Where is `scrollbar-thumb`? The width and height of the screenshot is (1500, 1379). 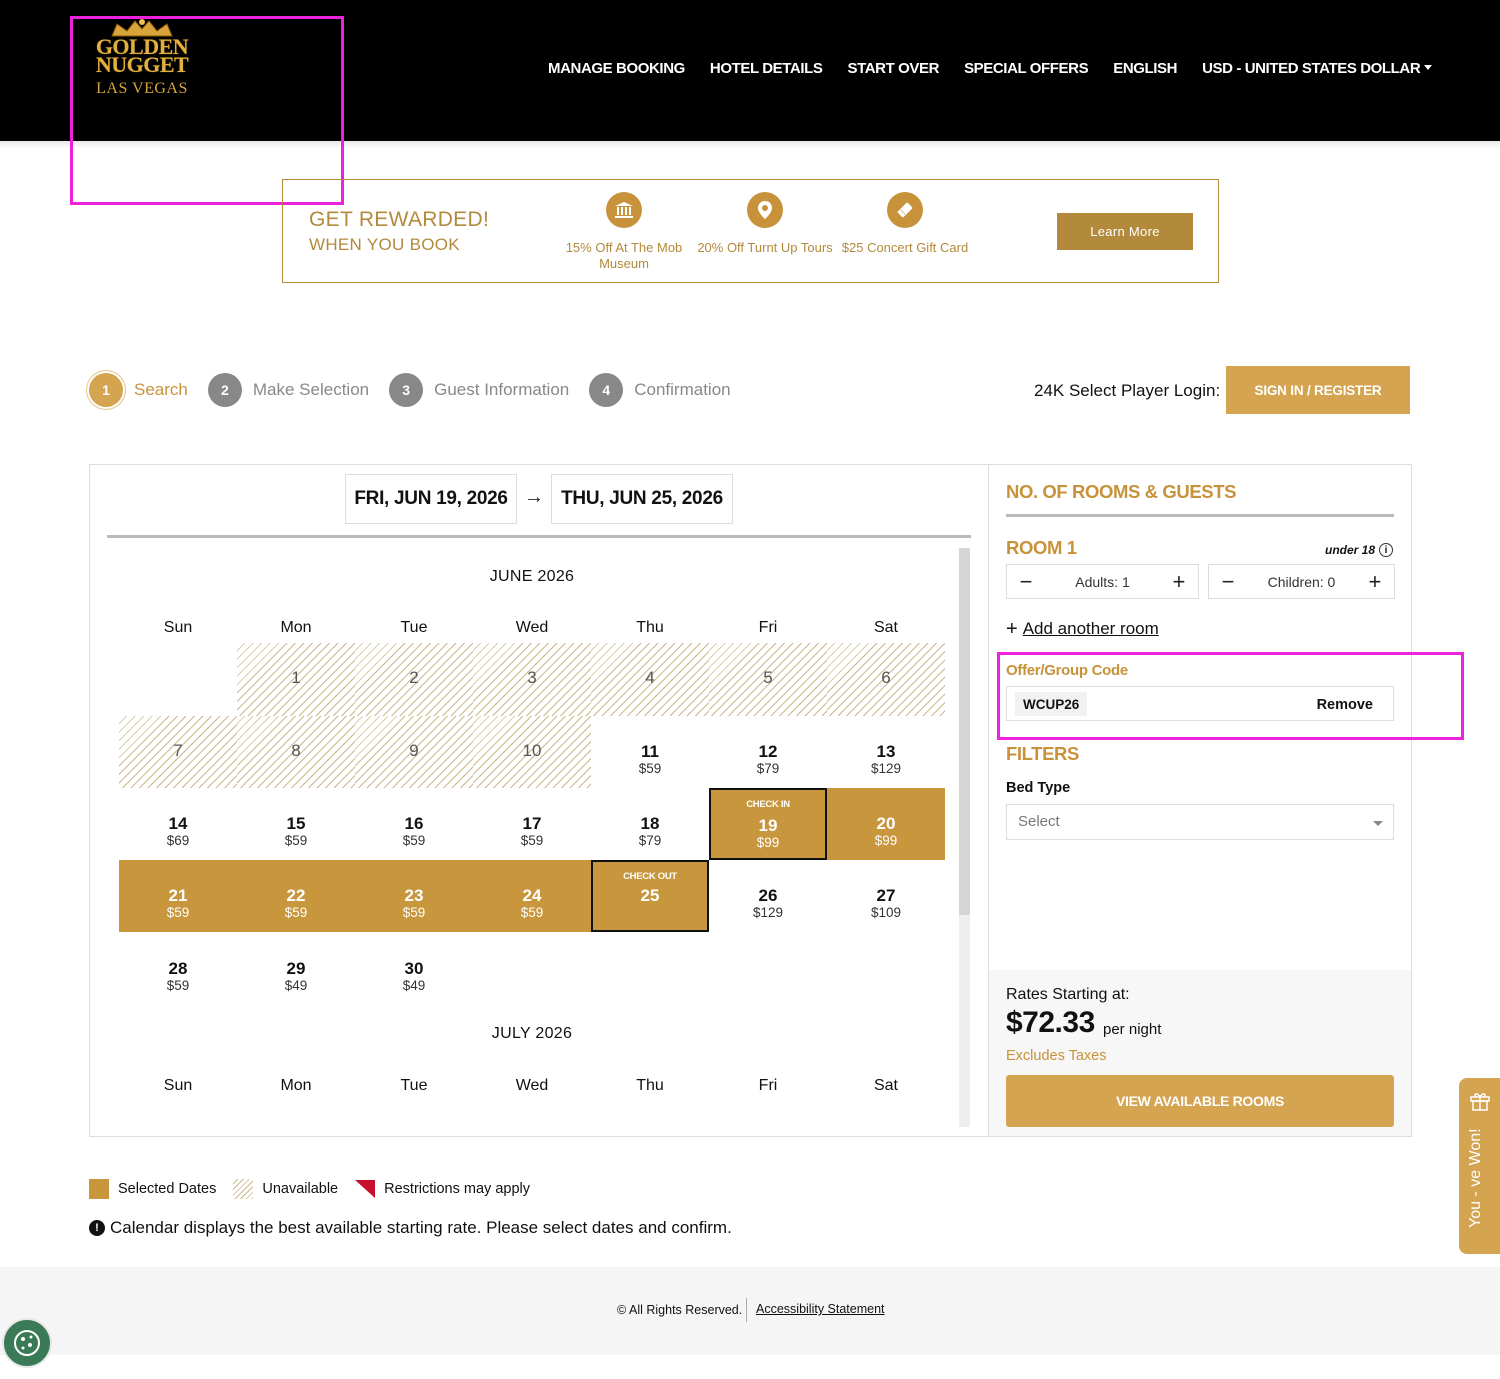 scrollbar-thumb is located at coordinates (964, 731).